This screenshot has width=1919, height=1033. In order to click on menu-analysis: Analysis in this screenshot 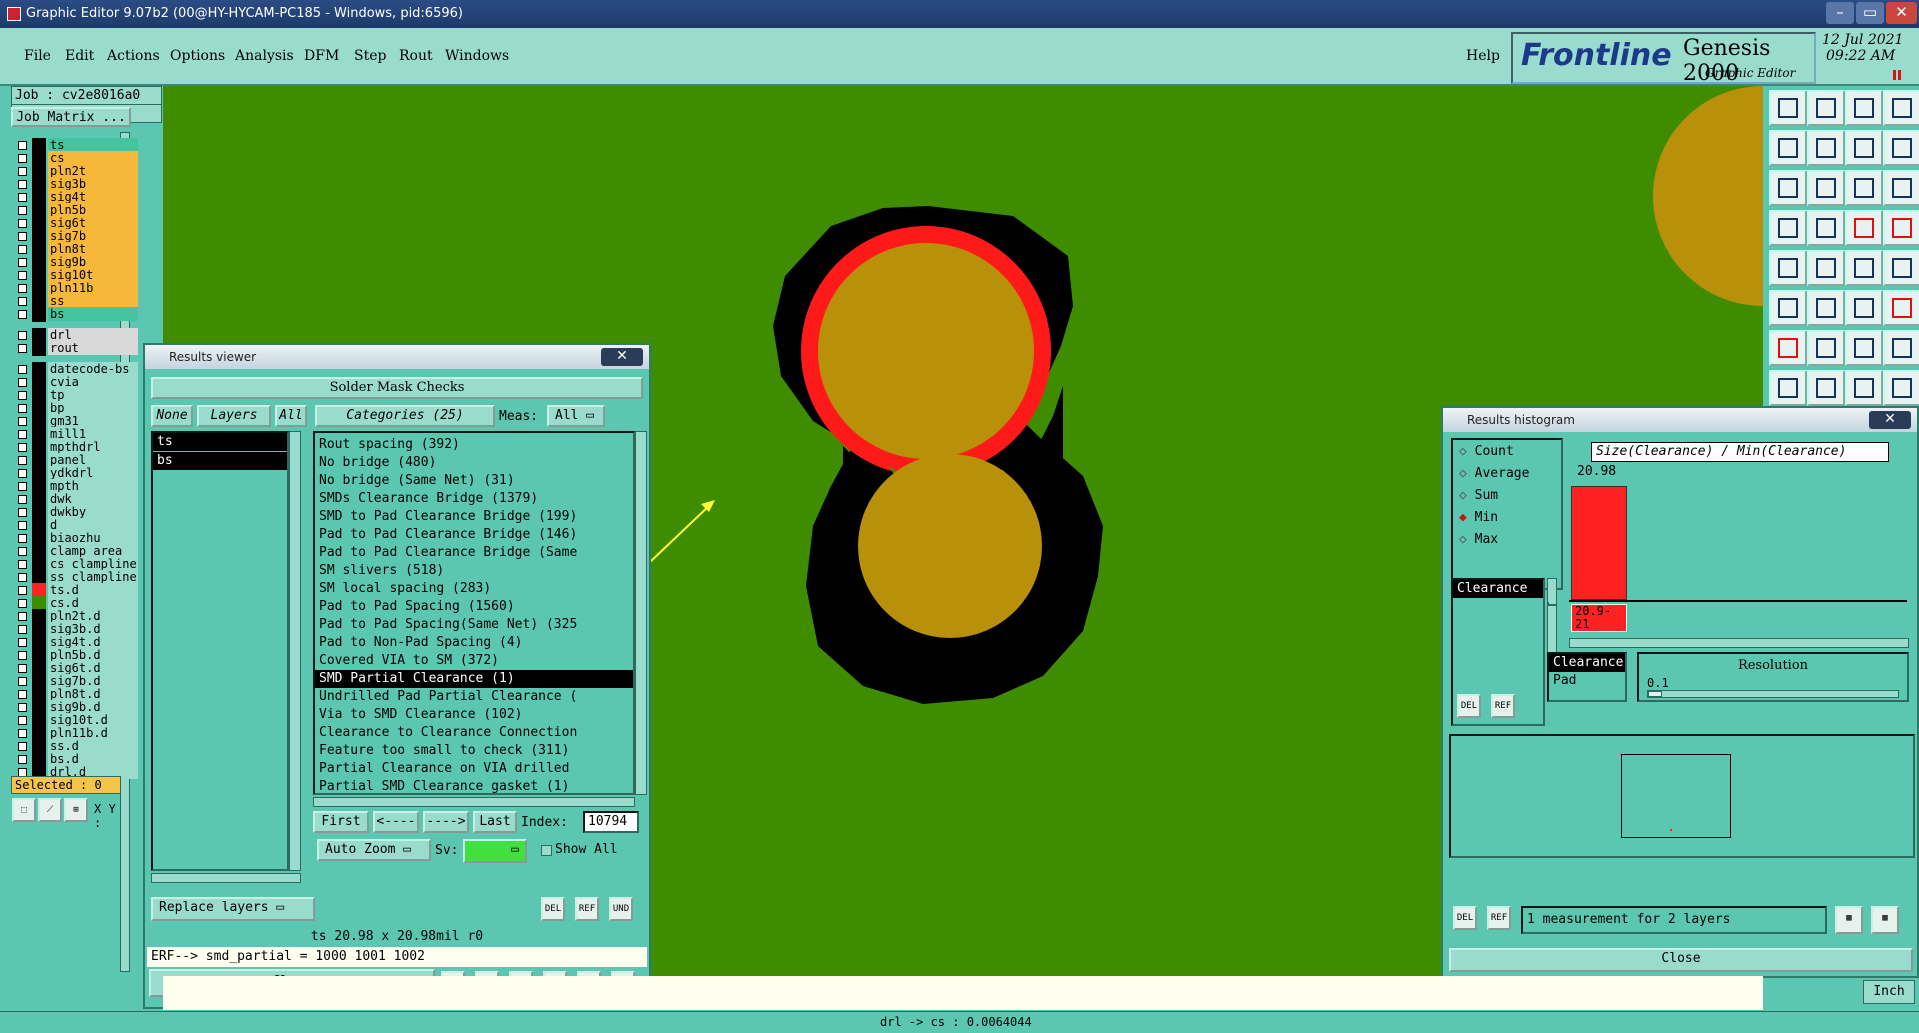, I will do `click(264, 56)`.